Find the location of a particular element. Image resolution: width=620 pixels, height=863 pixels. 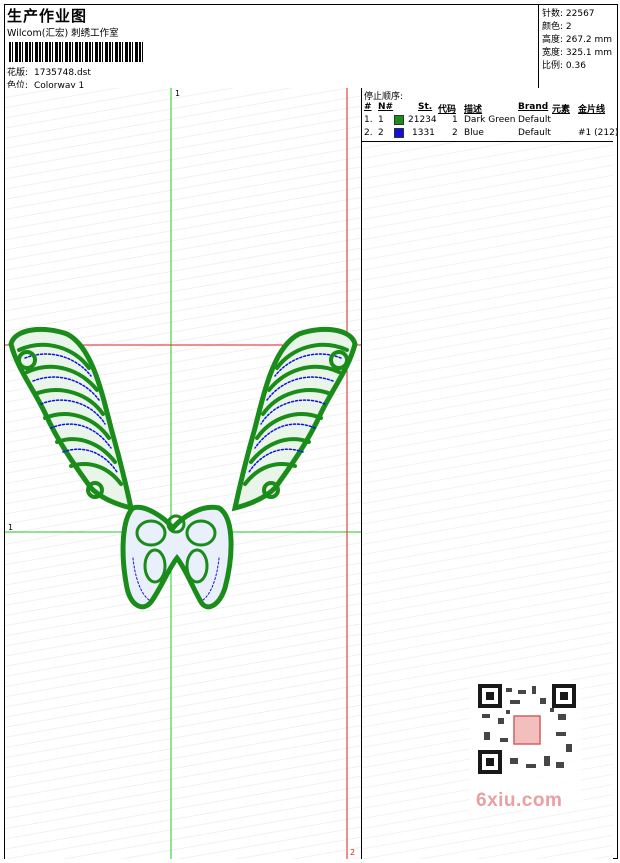

studio-name: Wilcom(汇宏) 刺绣工作室 is located at coordinates (63, 33).